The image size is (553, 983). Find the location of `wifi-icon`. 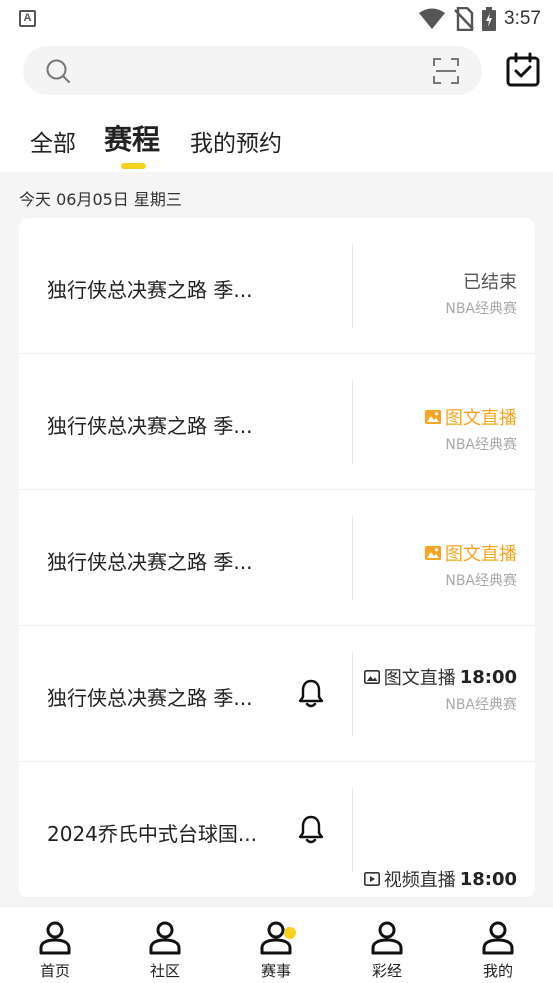

wifi-icon is located at coordinates (432, 18).